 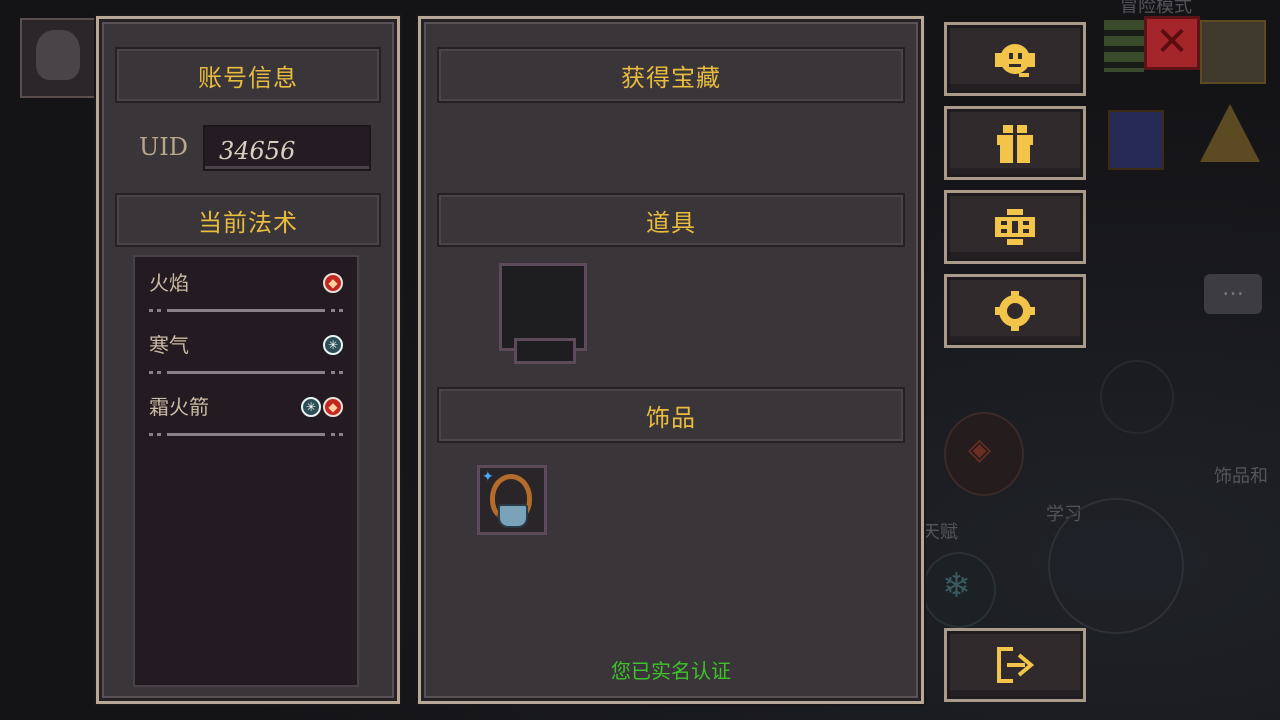 I want to click on account-info-header: 账号信息, so click(x=248, y=75).